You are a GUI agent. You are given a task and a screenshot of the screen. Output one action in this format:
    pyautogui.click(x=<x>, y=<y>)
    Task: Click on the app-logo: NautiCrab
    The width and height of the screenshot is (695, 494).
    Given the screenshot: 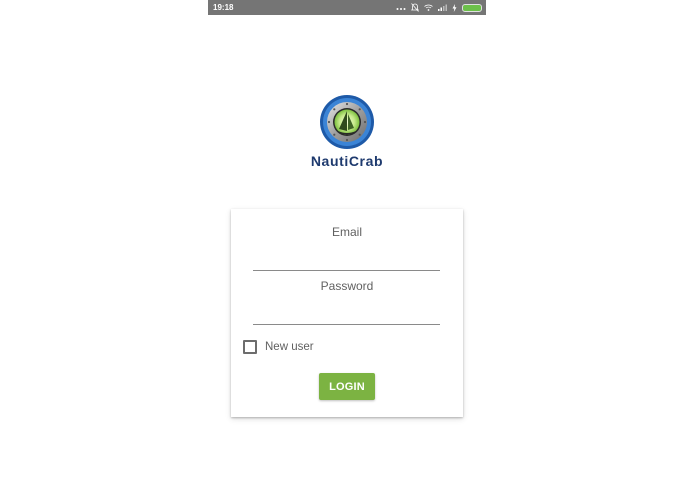 What is the action you would take?
    pyautogui.click(x=347, y=134)
    